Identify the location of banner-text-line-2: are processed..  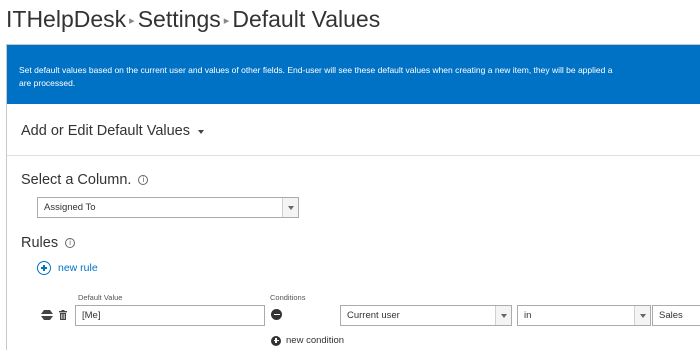
(47, 83).